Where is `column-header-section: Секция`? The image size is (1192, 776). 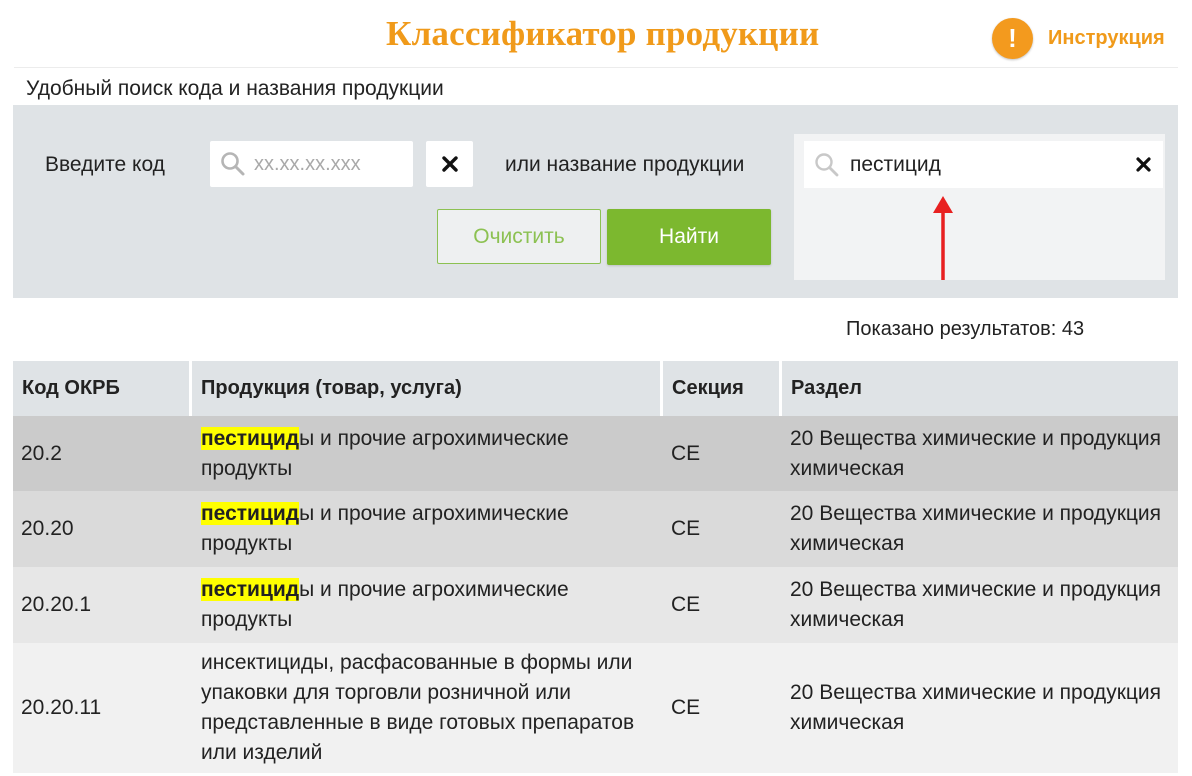
column-header-section: Секция is located at coordinates (722, 388).